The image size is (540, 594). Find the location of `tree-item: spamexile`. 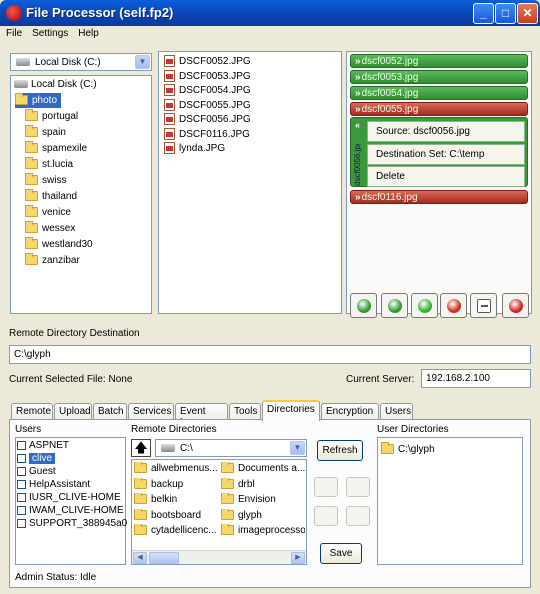

tree-item: spamexile is located at coordinates (56, 148).